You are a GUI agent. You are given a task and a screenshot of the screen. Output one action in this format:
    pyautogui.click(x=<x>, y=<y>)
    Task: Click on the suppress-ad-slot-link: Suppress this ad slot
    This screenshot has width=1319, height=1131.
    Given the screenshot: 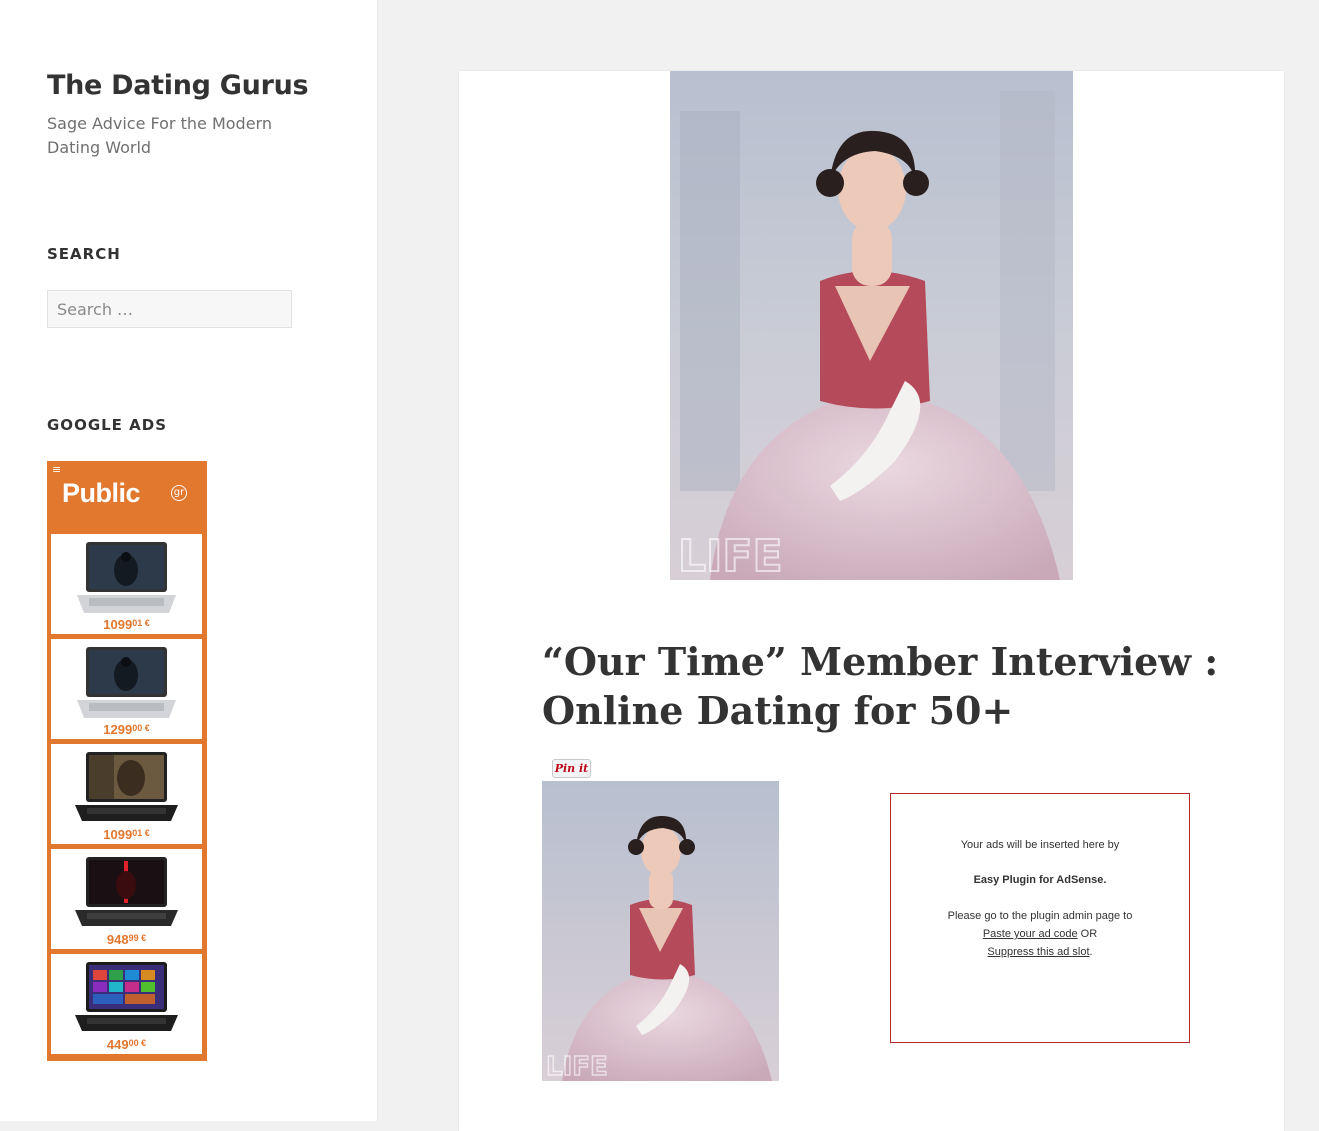 What is the action you would take?
    pyautogui.click(x=1038, y=952)
    